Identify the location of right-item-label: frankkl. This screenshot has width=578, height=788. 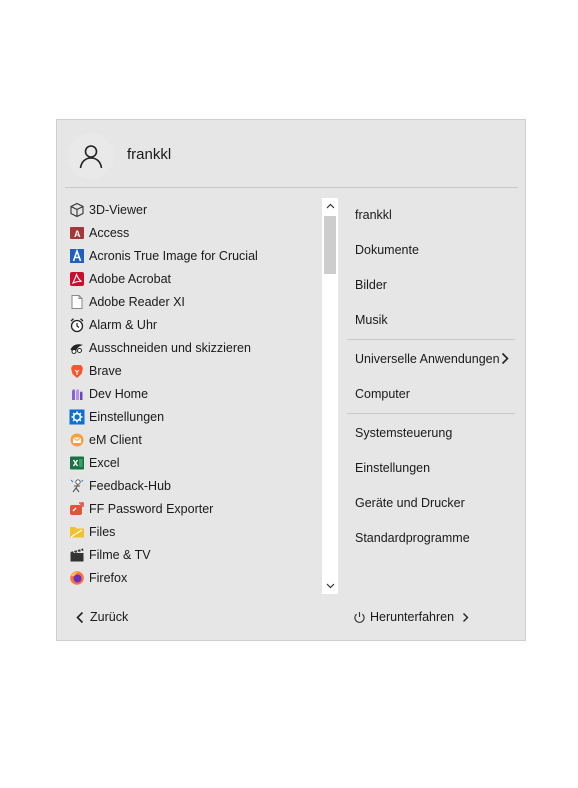
(373, 214).